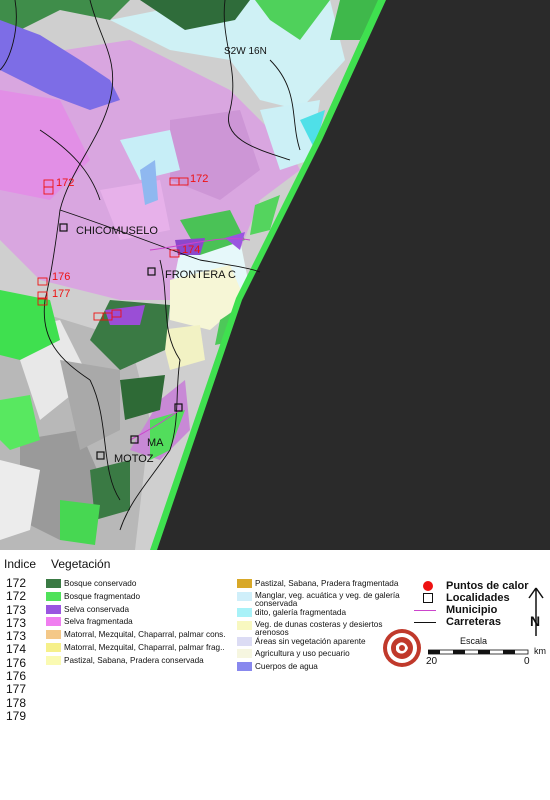  Describe the element at coordinates (102, 596) in the screenshot. I see `legend-label: Bosque fragmentado` at that location.